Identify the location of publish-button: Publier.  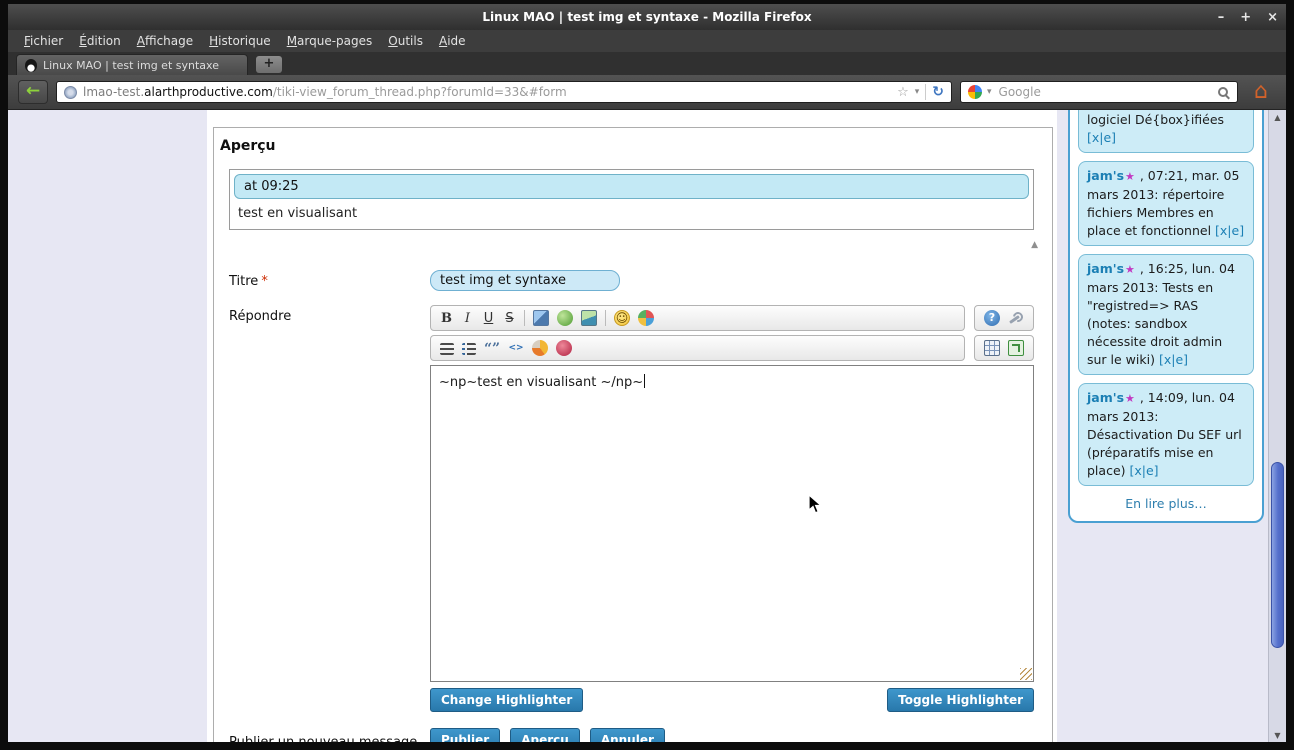
(465, 735).